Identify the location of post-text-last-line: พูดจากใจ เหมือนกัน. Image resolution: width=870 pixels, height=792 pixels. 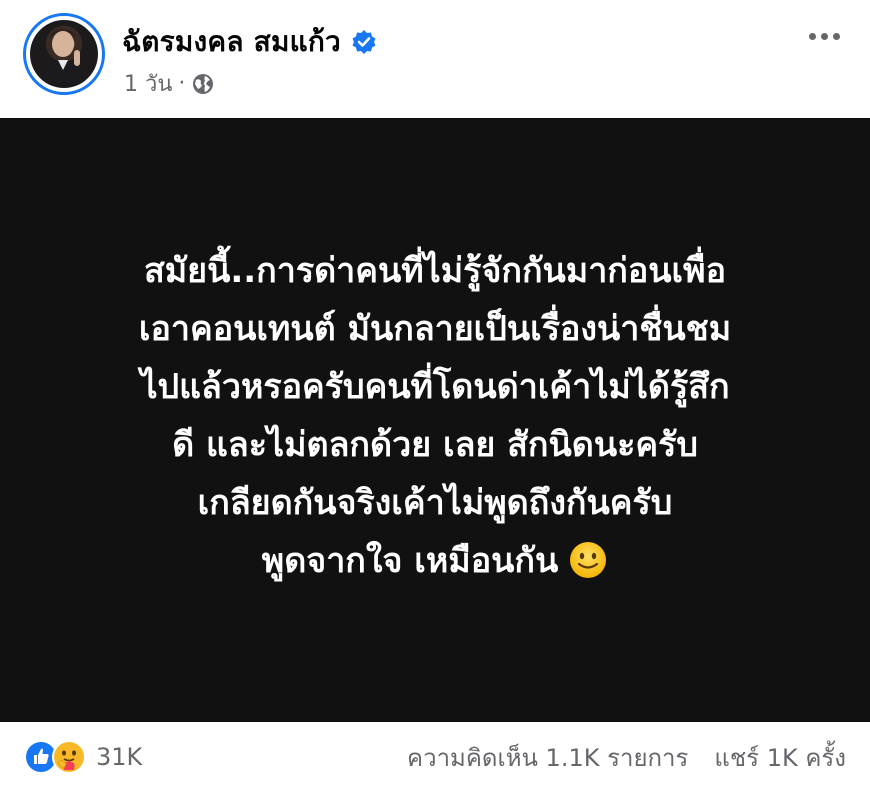
(435, 561).